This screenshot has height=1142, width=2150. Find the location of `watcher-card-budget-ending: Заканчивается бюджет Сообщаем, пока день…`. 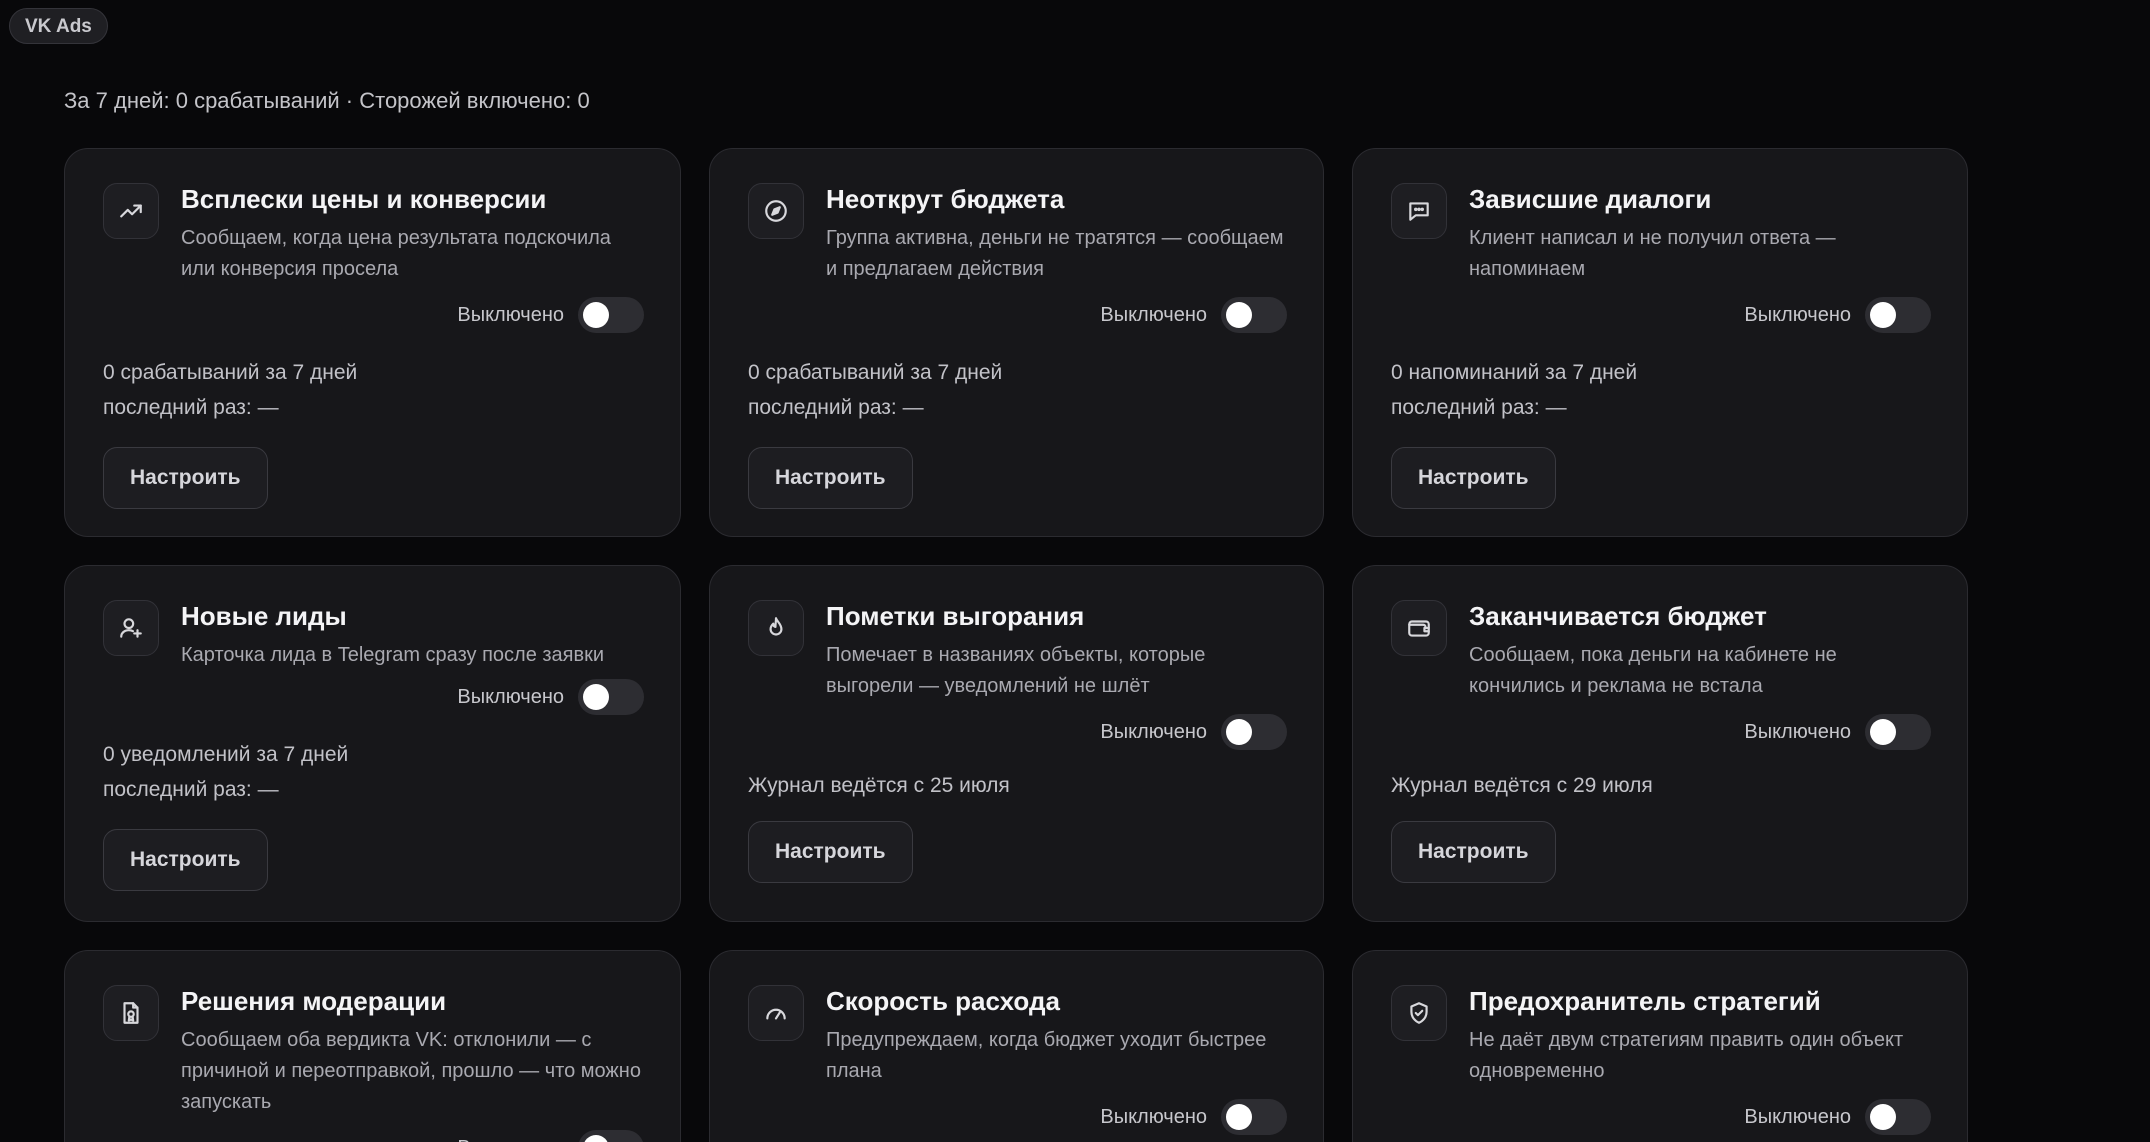

watcher-card-budget-ending: Заканчивается бюджет Сообщаем, пока день… is located at coordinates (1660, 743).